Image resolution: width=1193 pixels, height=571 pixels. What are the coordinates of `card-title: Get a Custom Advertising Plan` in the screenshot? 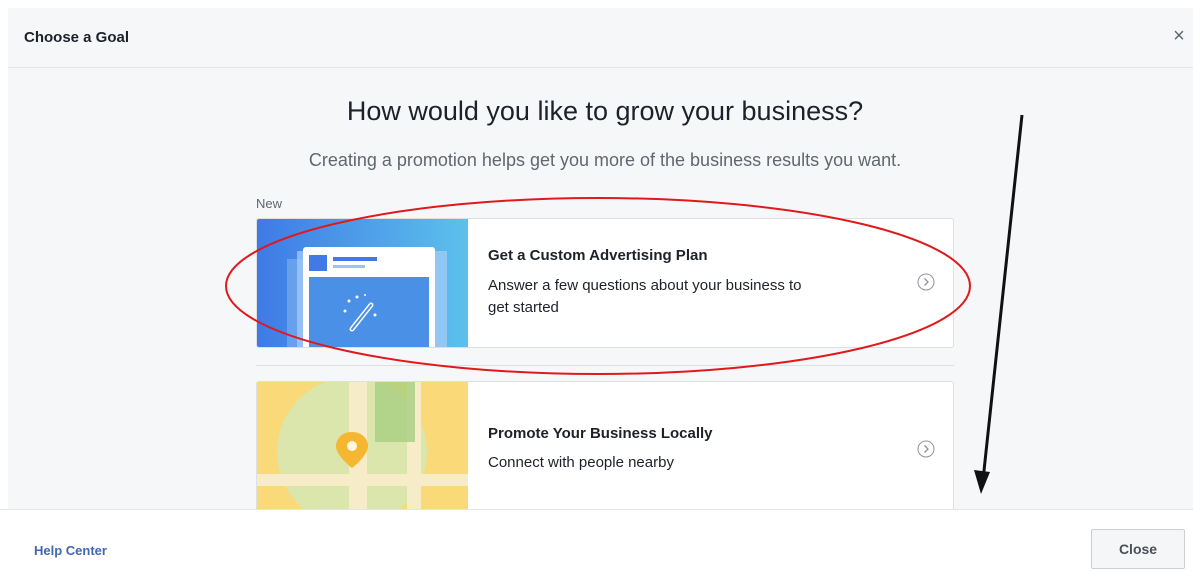 It's located at (598, 255).